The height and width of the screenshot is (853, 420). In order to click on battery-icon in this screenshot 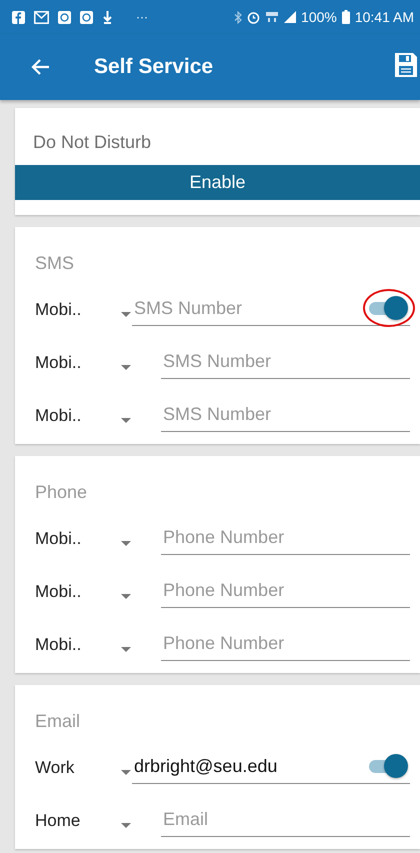, I will do `click(346, 17)`.